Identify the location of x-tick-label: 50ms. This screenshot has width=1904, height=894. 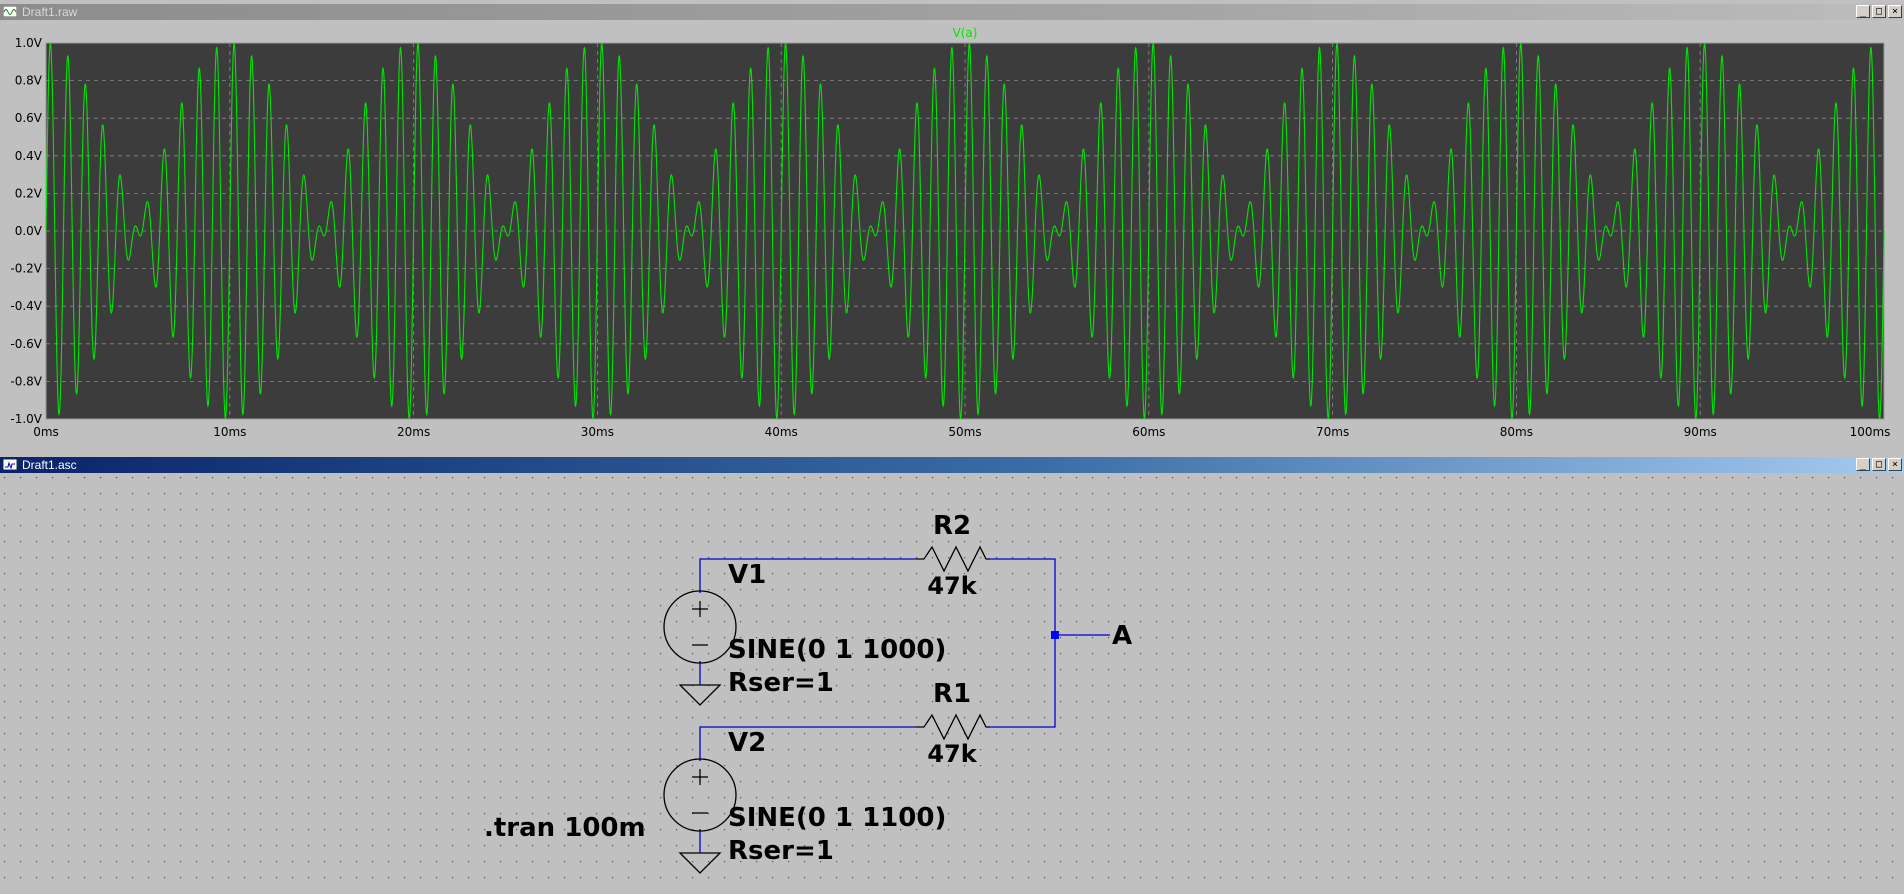
(964, 432).